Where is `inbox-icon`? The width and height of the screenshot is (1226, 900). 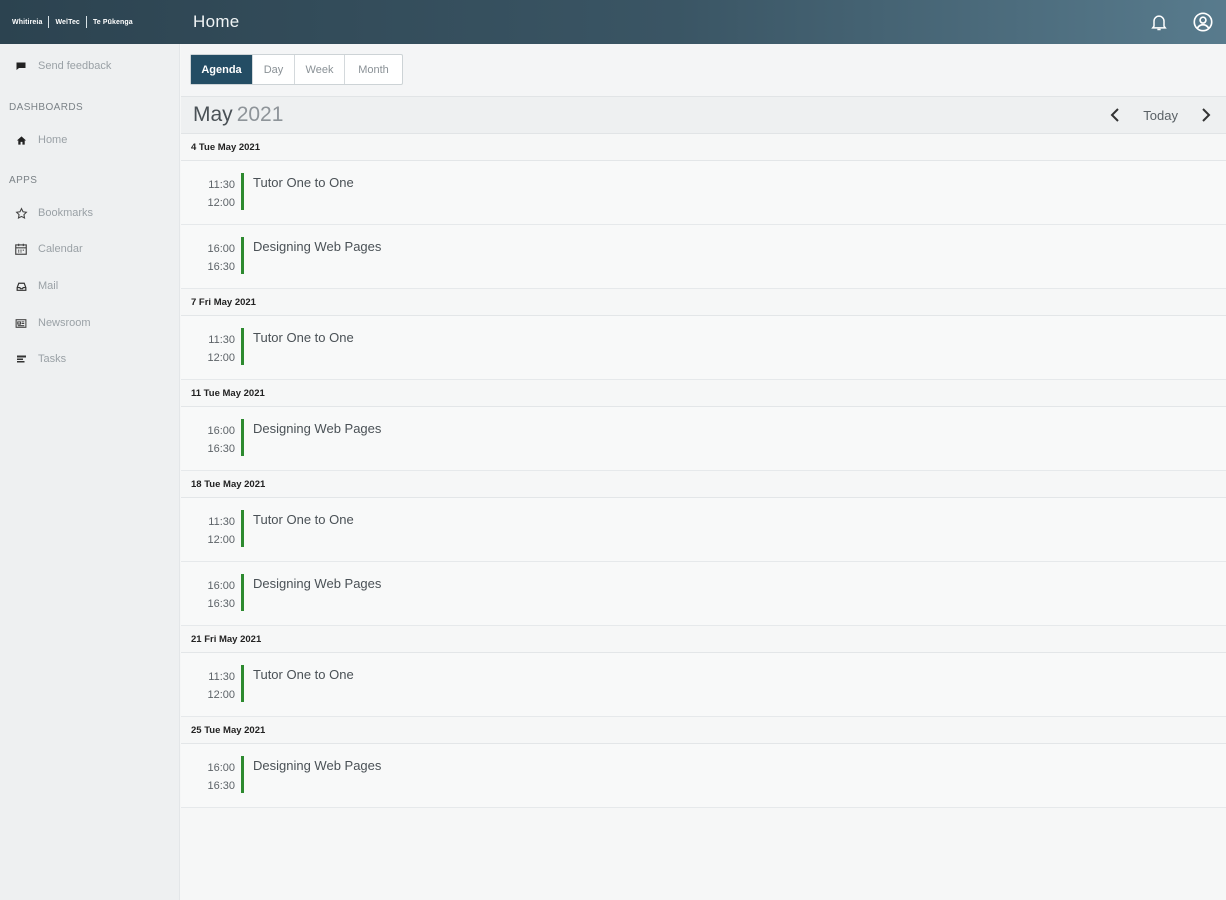
inbox-icon is located at coordinates (21, 286).